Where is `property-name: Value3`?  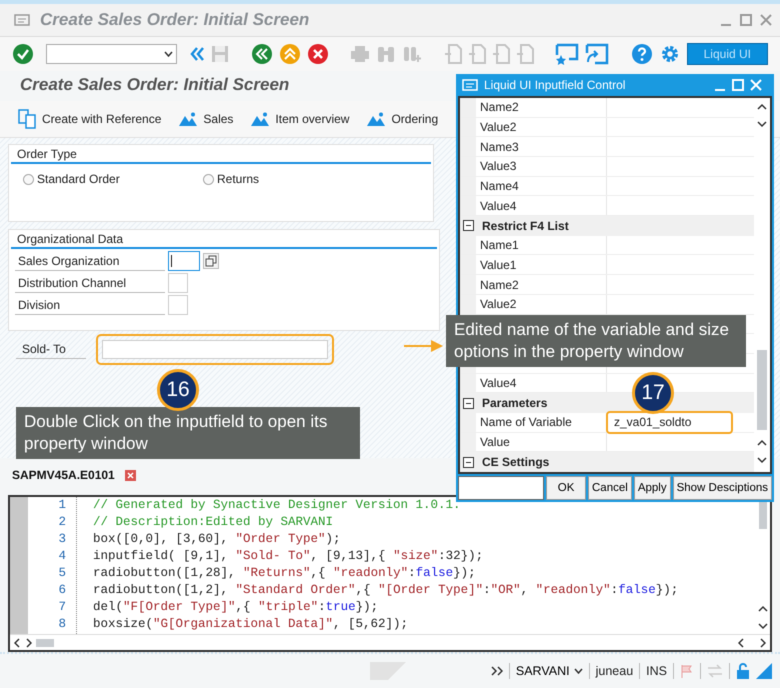
property-name: Value3 is located at coordinates (498, 166).